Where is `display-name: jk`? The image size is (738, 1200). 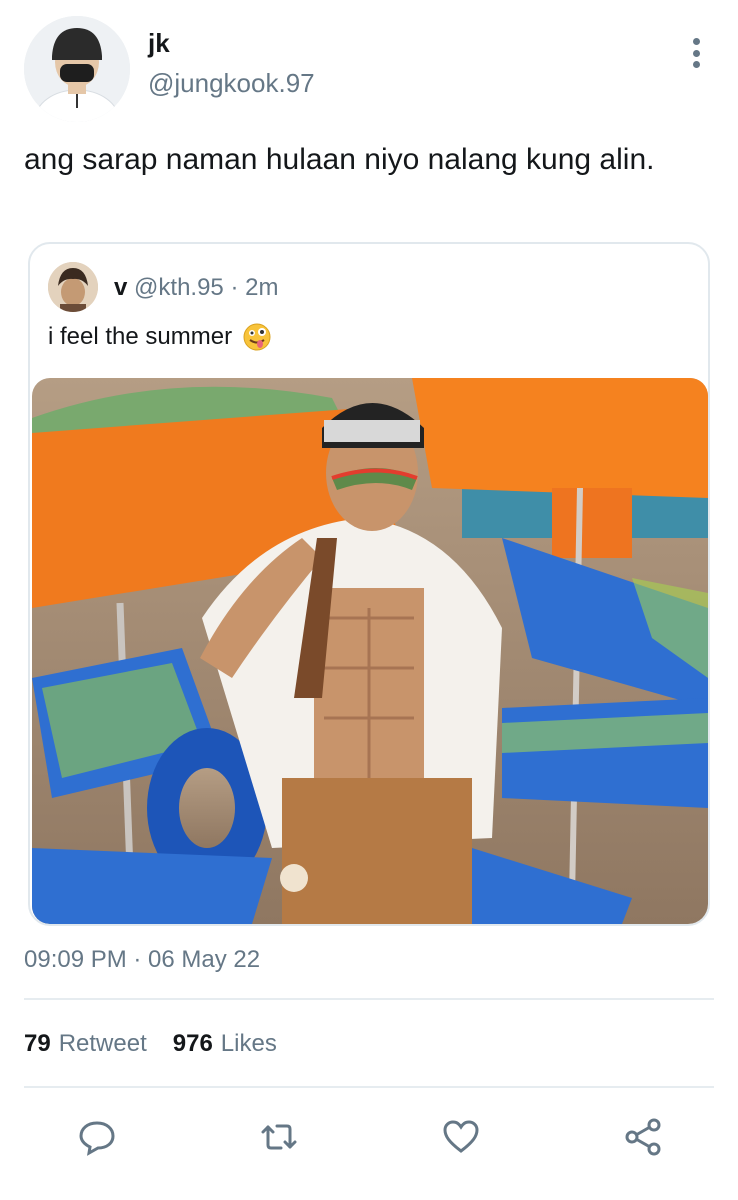
display-name: jk is located at coordinates (231, 43).